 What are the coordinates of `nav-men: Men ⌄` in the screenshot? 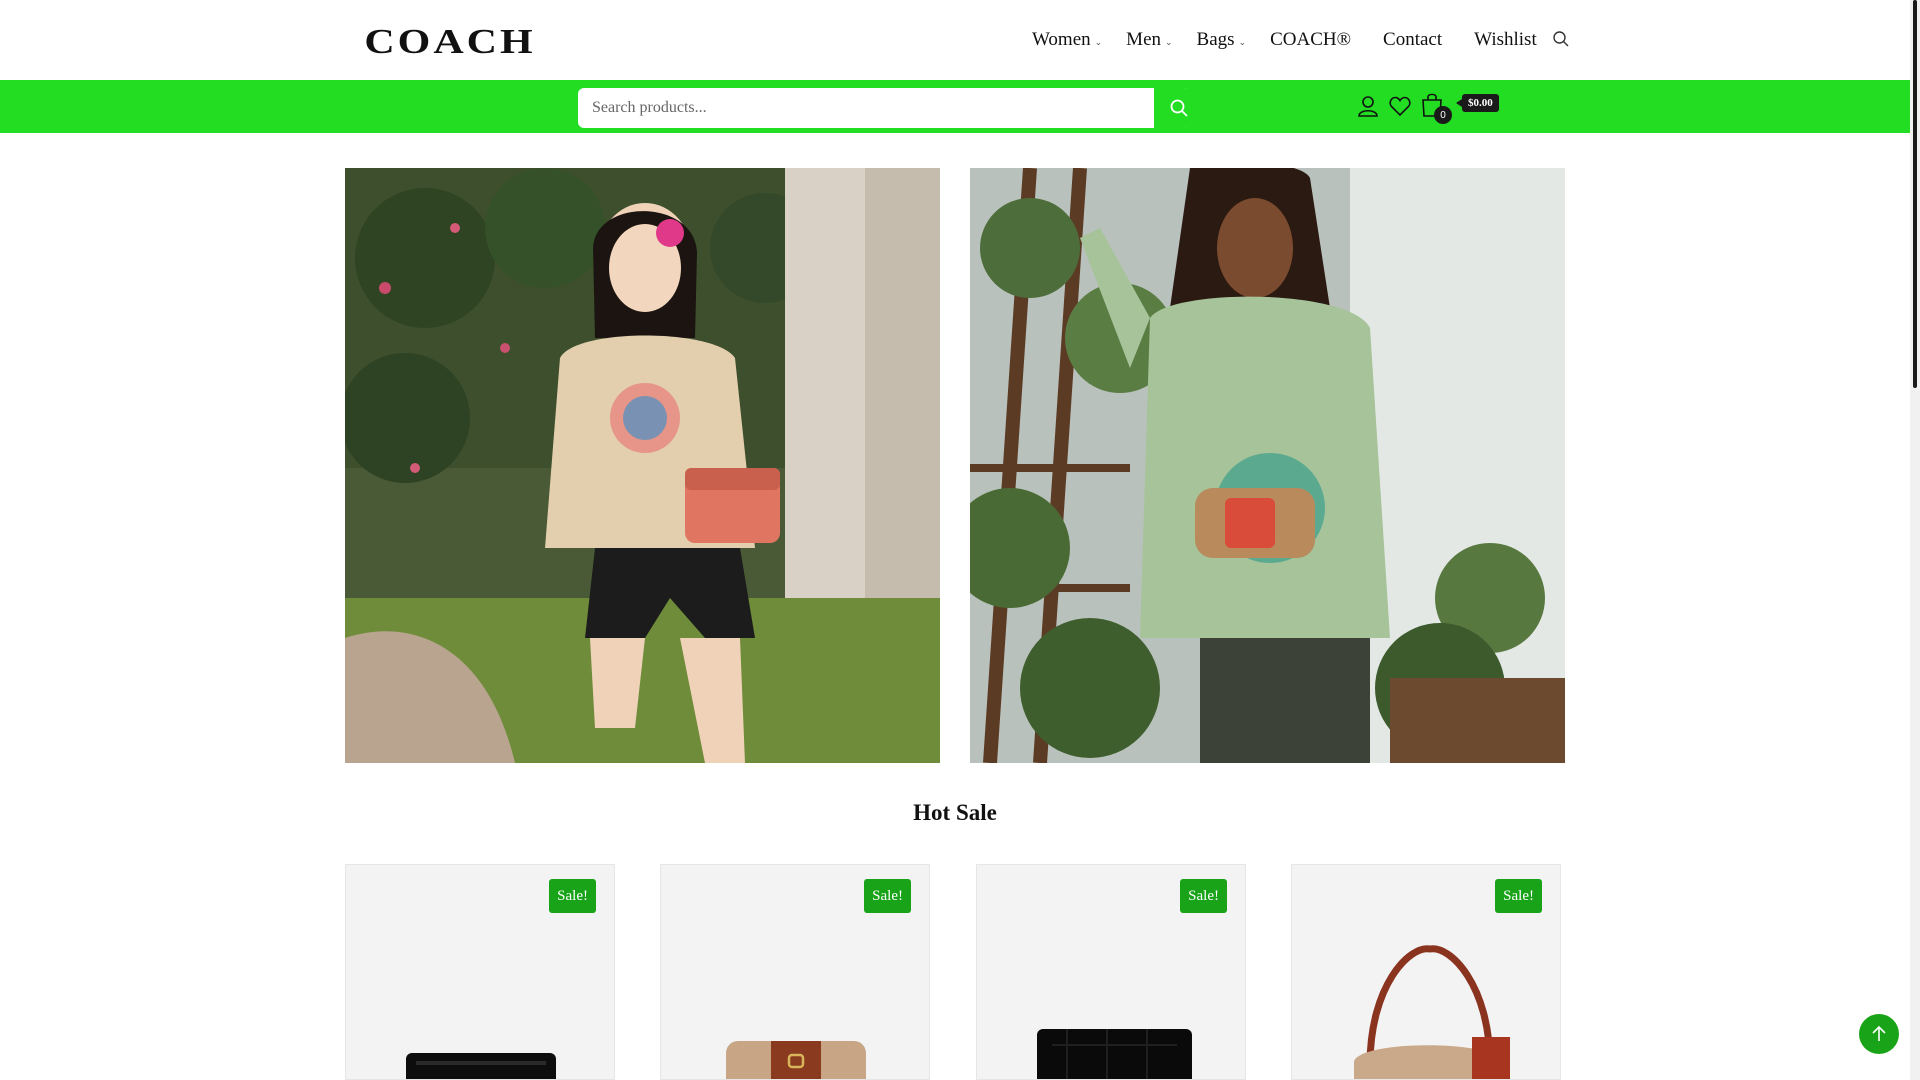 It's located at (1149, 40).